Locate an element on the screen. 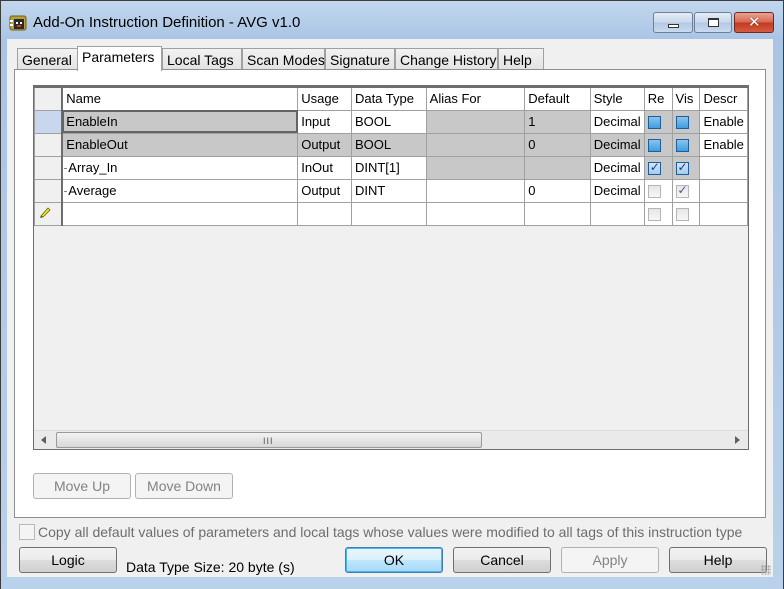 The width and height of the screenshot is (784, 589). data-type-cell: BOOL is located at coordinates (388, 121).